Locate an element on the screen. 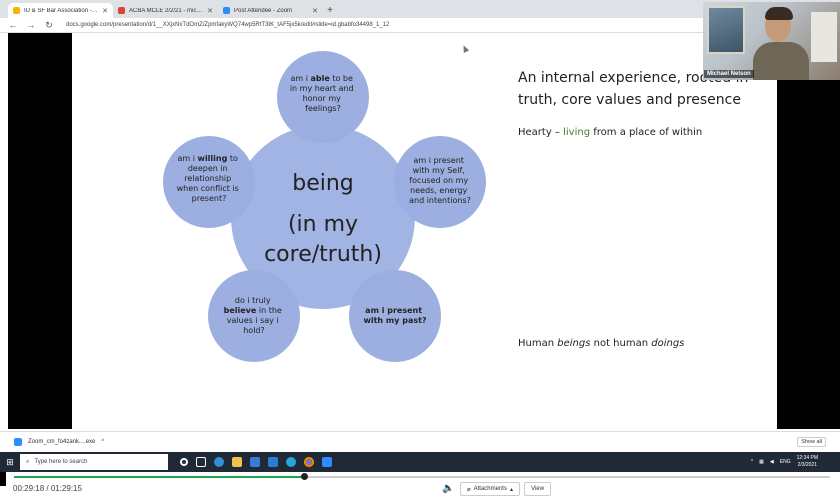  petal-right-line3: focused on my is located at coordinates (438, 180).